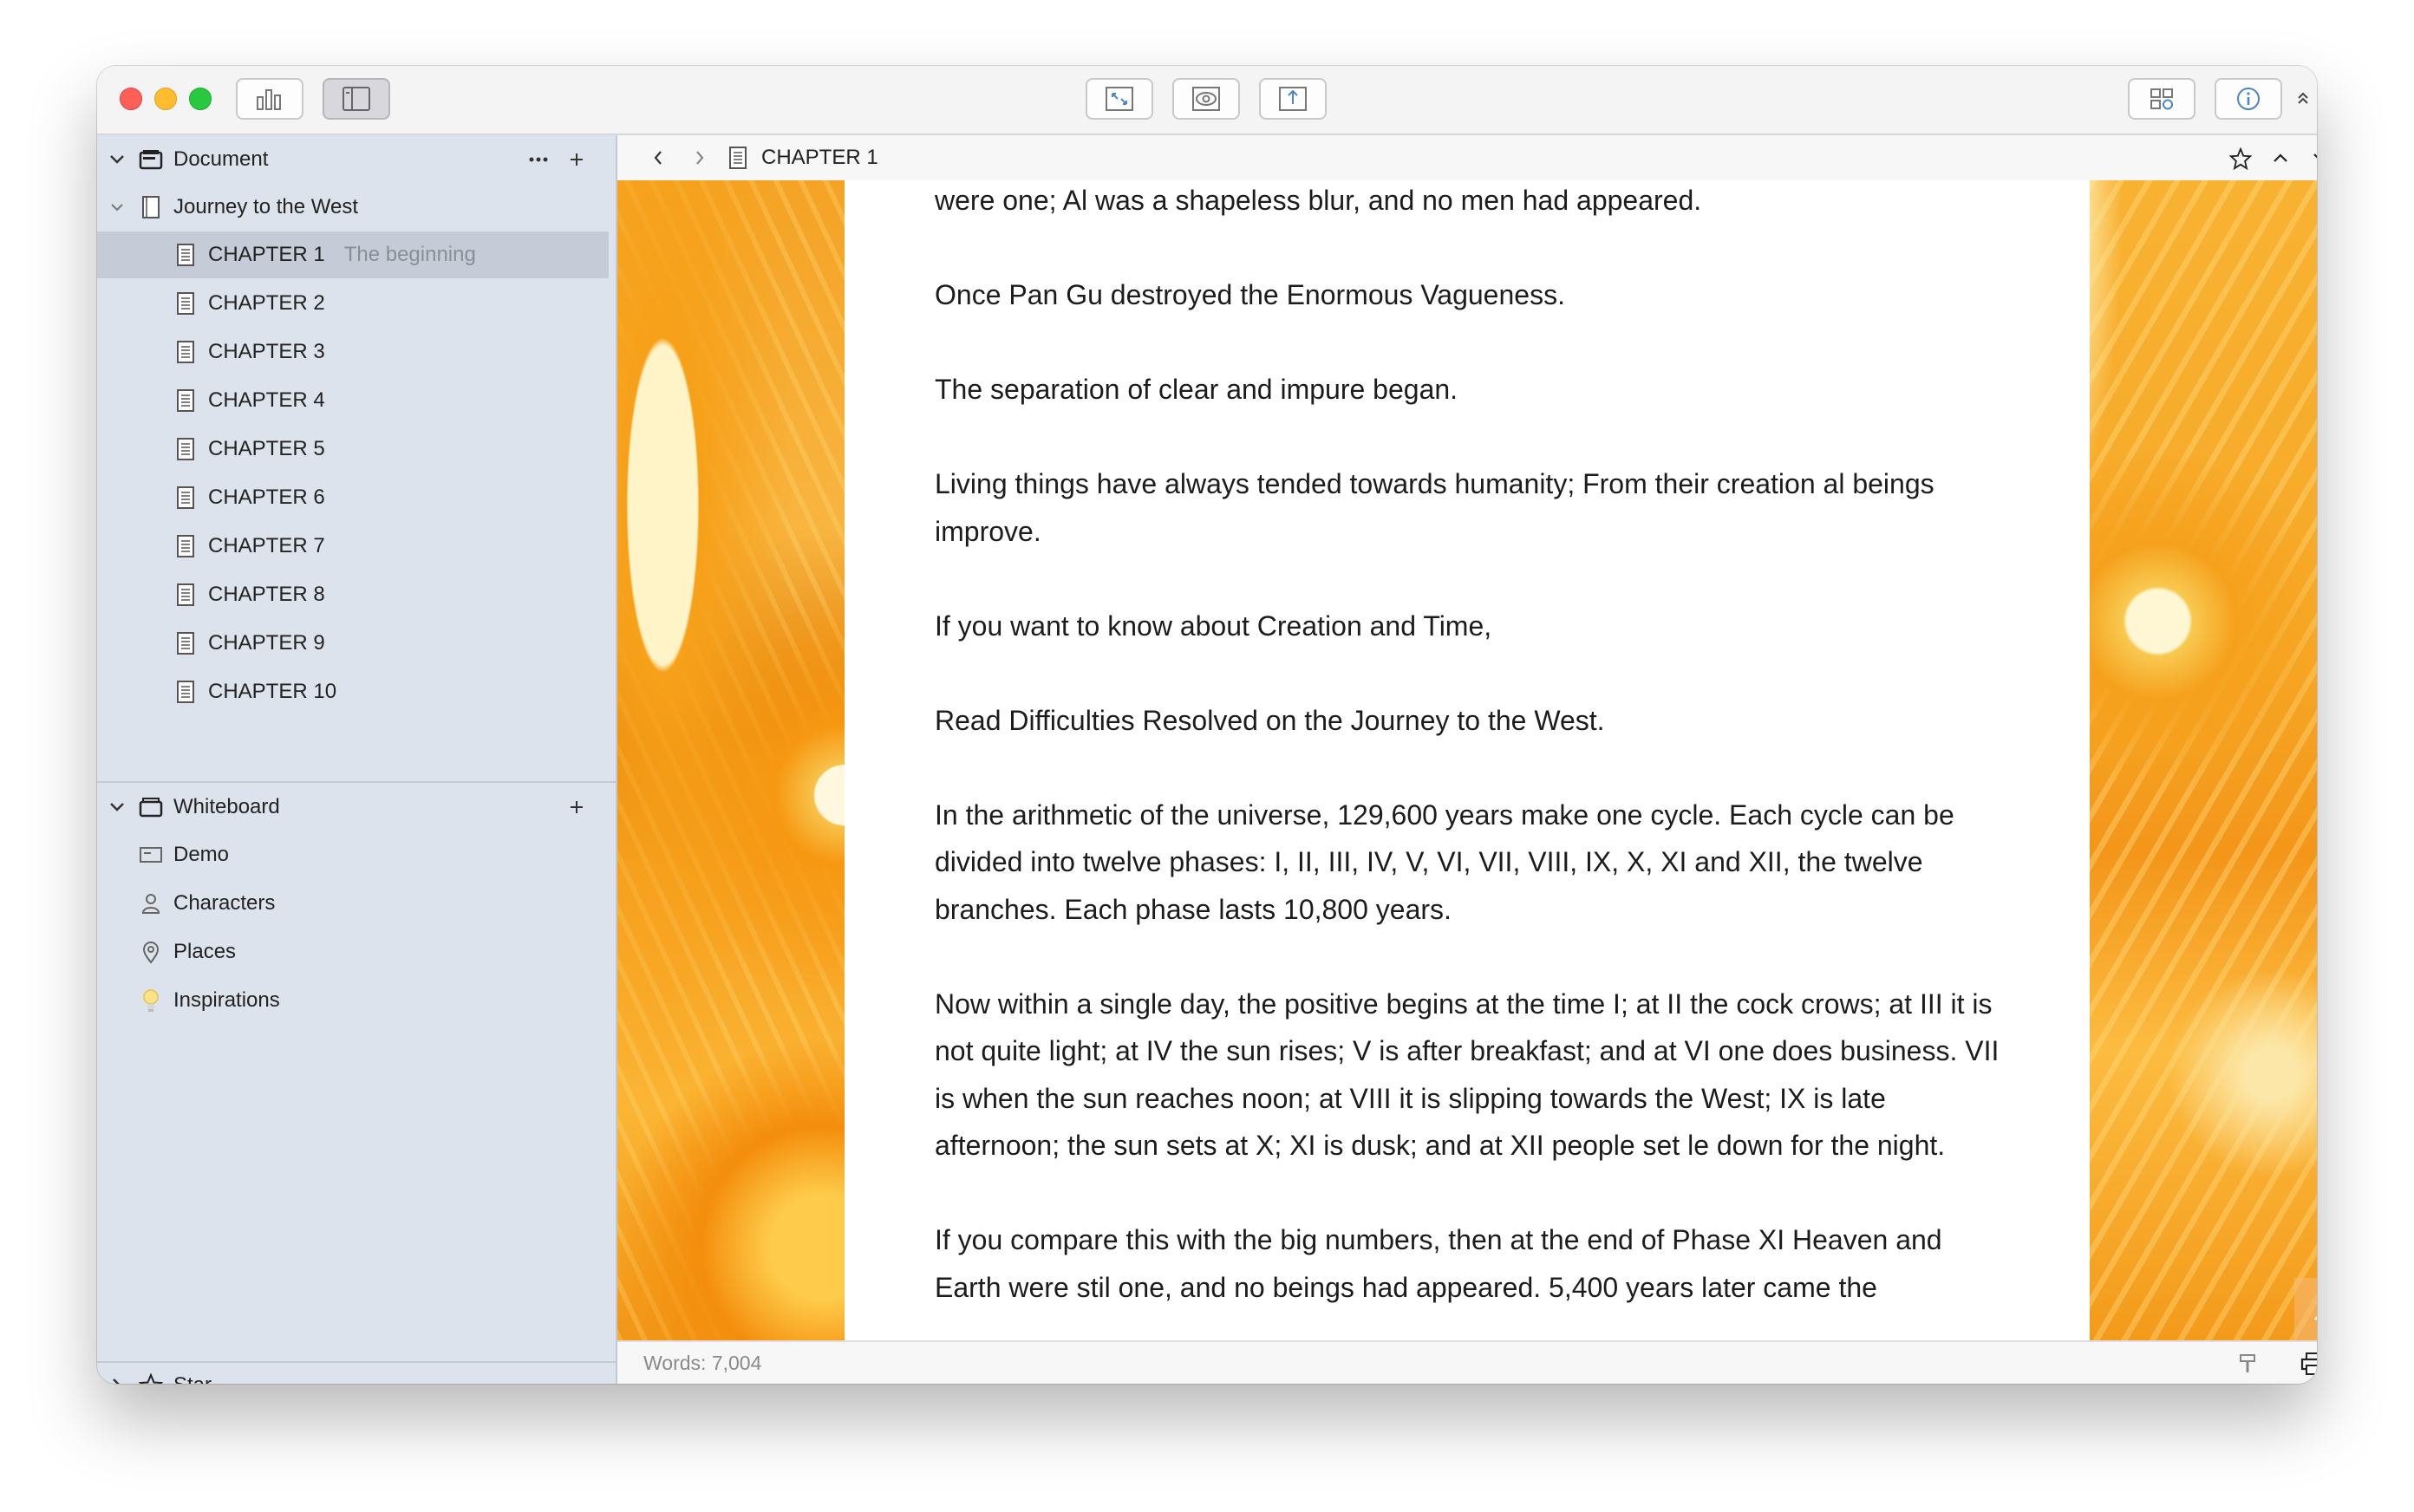 The width and height of the screenshot is (2414, 1512). Describe the element at coordinates (131, 99) in the screenshot. I see `close-window-button` at that location.